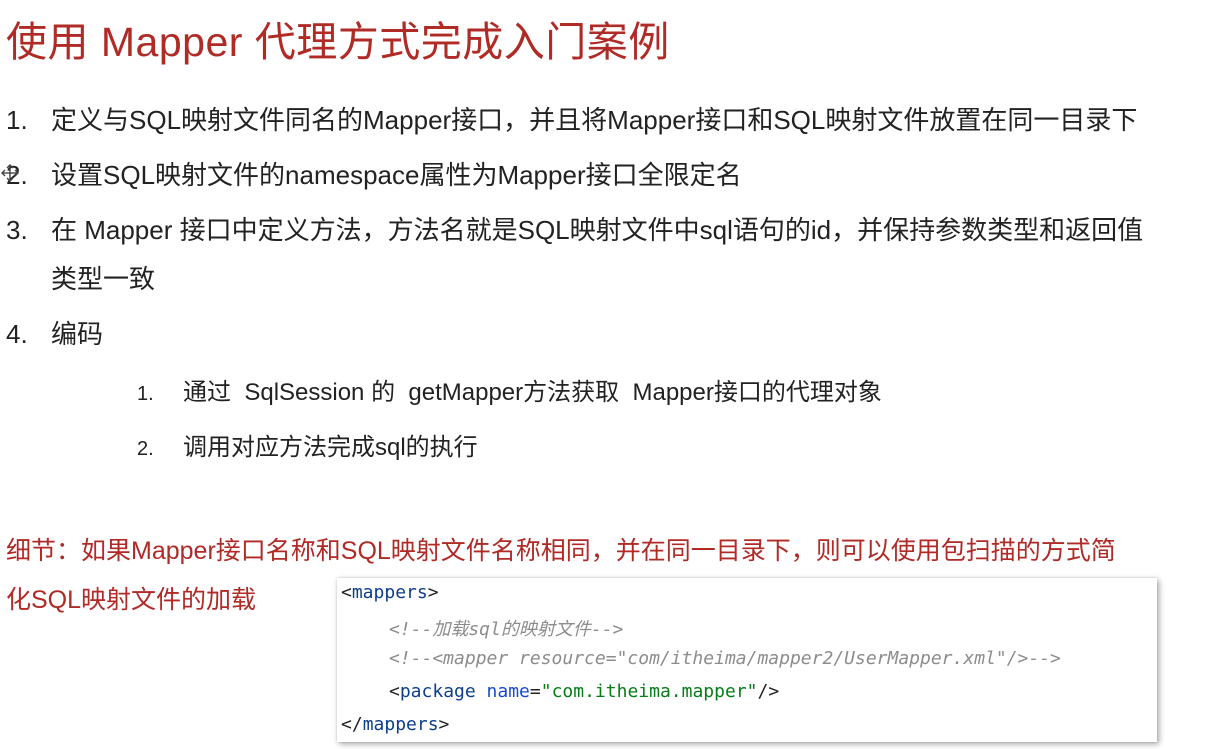 Image resolution: width=1218 pixels, height=749 pixels. What do you see at coordinates (330, 447) in the screenshot?
I see `substep-text: 调用对应方法完成sql的执行` at bounding box center [330, 447].